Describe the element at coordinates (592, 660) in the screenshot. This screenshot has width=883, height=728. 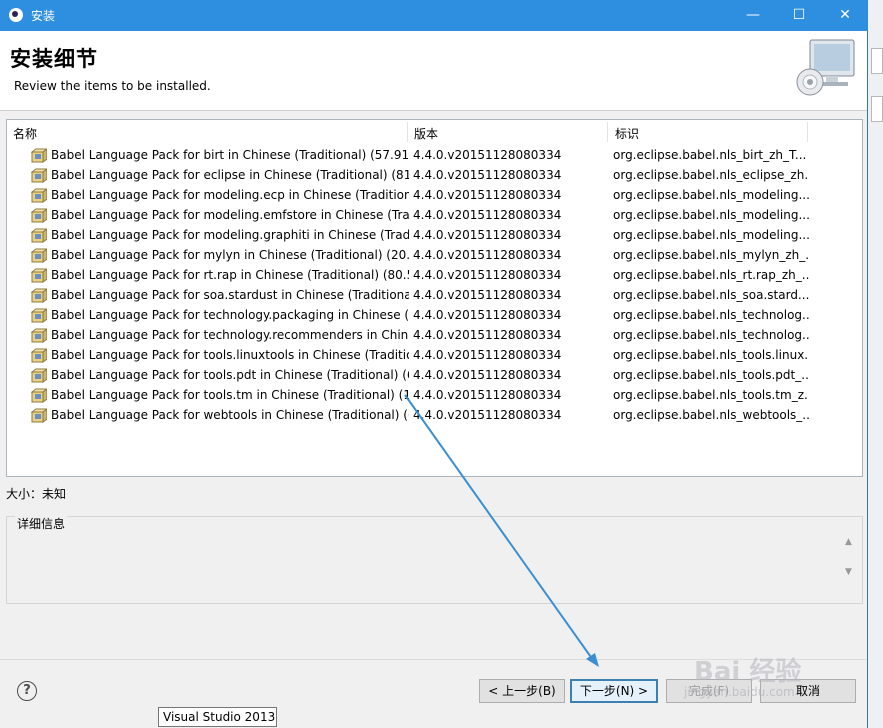
I see `annotation-arrow-head` at that location.